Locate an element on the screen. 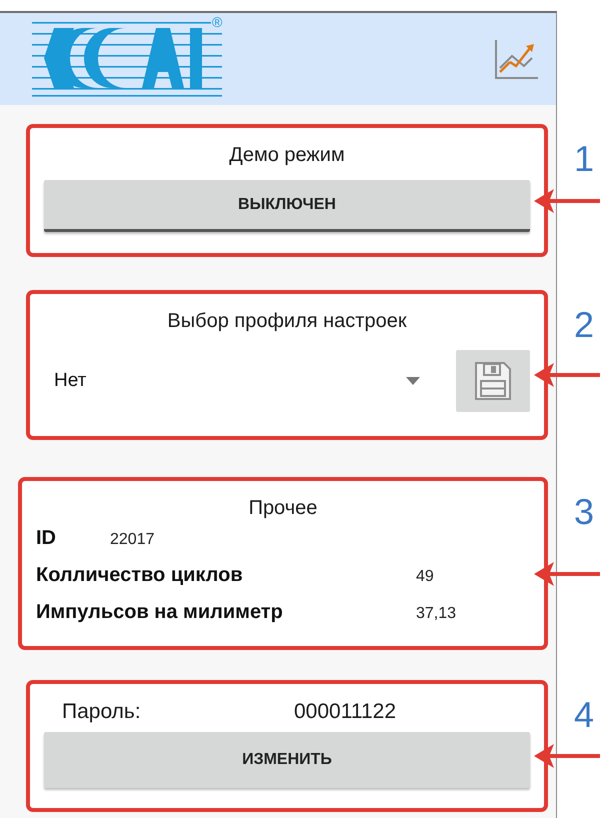 This screenshot has height=818, width=605. section-title: Выбор профиля настроек is located at coordinates (287, 321).